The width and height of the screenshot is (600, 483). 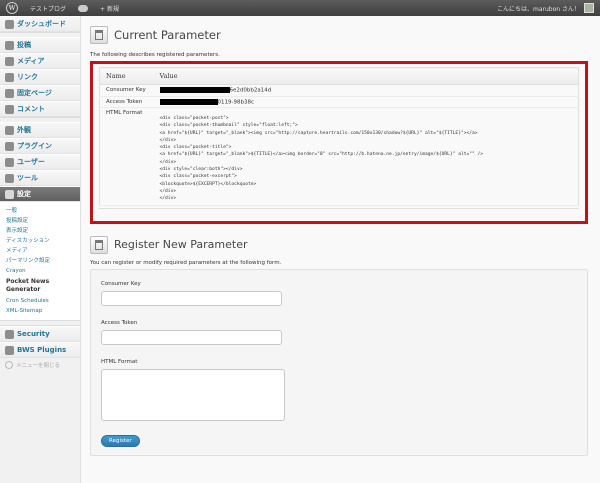 I want to click on submenu-reading: 表示設定, so click(x=43, y=231).